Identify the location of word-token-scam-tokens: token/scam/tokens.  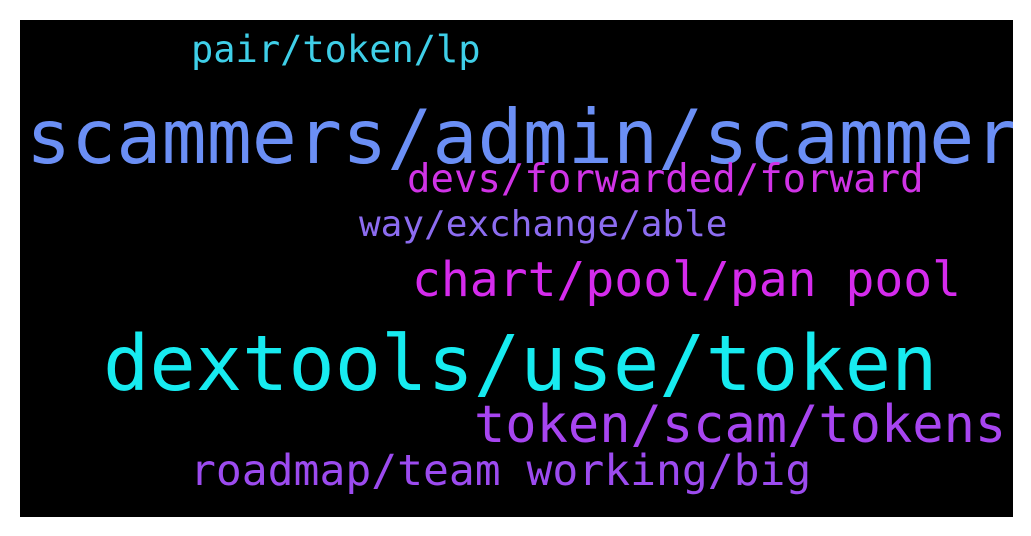
(740, 425).